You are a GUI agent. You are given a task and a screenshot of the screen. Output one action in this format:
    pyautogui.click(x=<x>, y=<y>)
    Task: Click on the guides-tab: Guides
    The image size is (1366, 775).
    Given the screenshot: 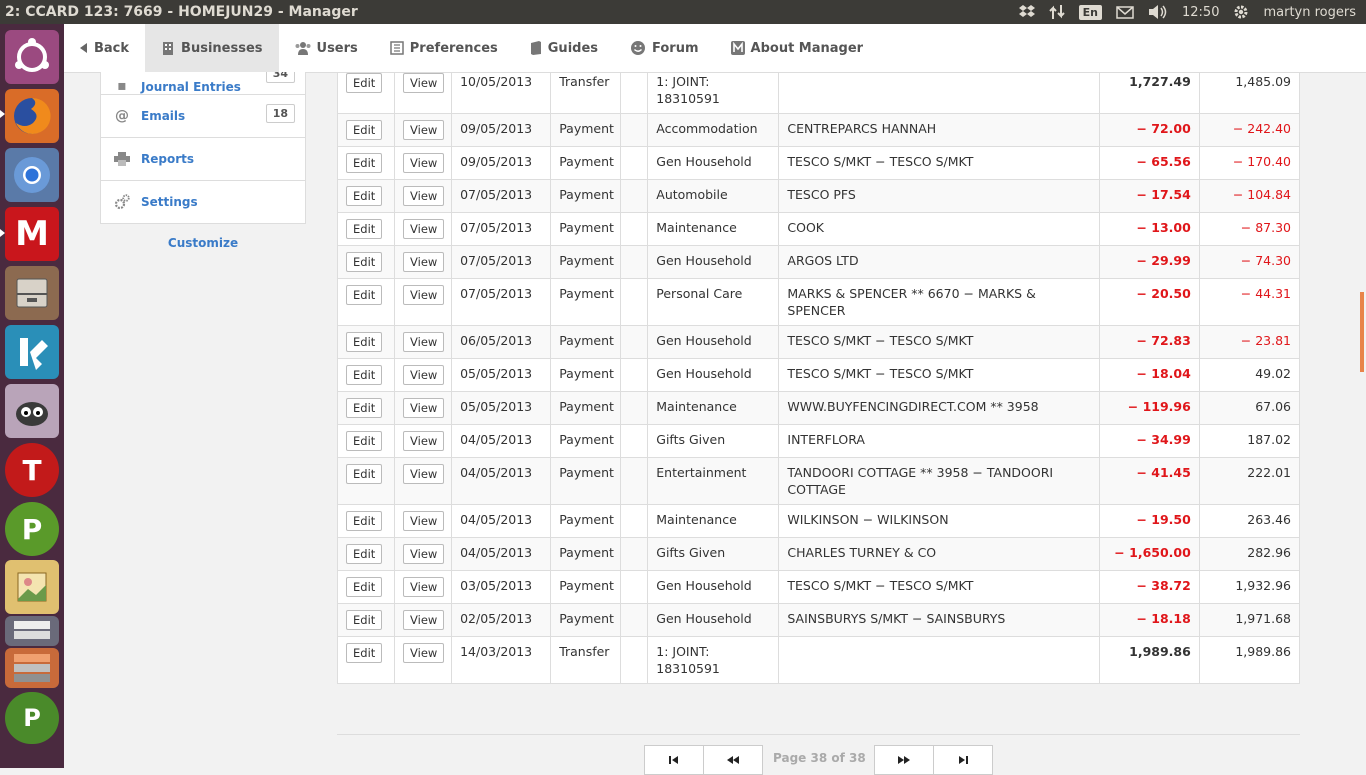 What is the action you would take?
    pyautogui.click(x=564, y=48)
    